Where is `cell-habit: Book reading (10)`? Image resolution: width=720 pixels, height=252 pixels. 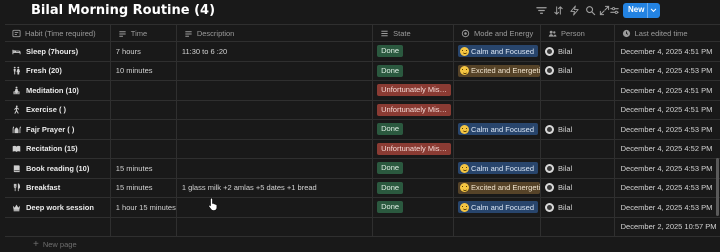 cell-habit: Book reading (10) is located at coordinates (58, 168).